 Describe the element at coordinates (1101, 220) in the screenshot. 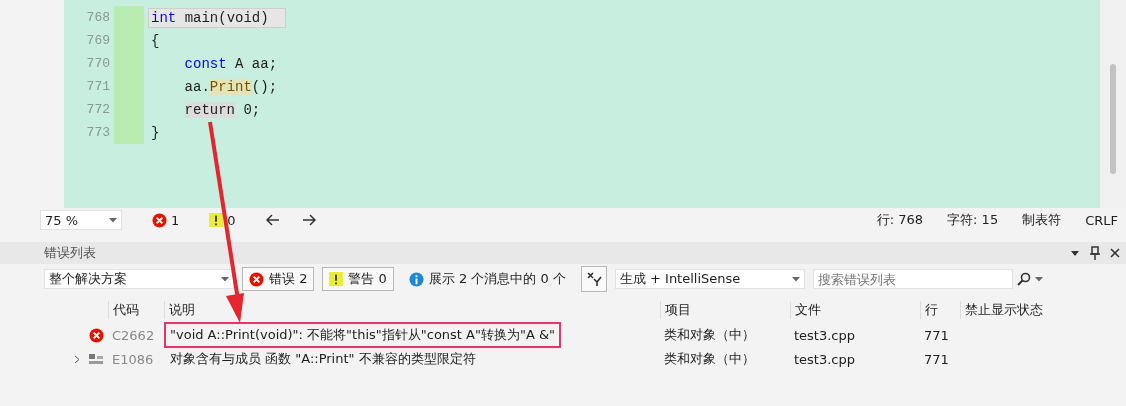

I see `line-ending: CRLF` at that location.